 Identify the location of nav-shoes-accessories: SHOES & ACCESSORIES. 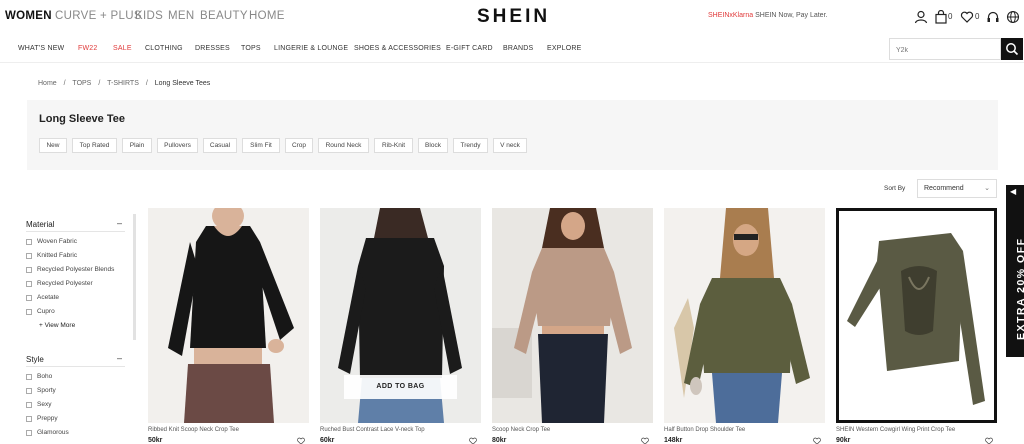
(397, 48).